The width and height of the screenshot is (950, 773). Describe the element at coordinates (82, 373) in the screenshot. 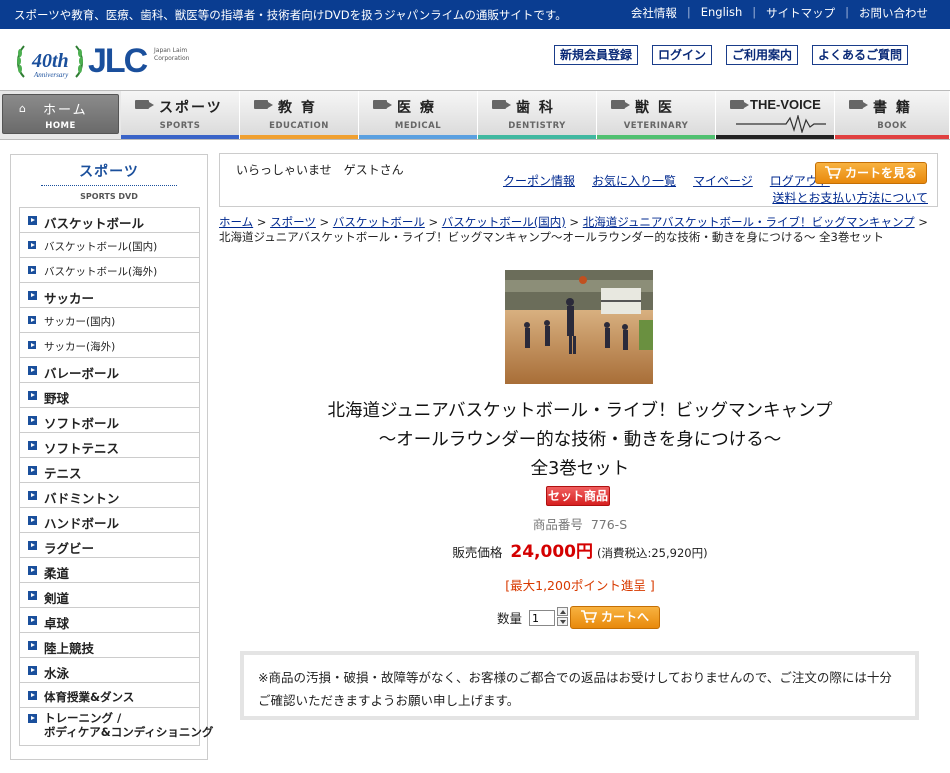

I see `sidebar-item-label: バレーボール` at that location.